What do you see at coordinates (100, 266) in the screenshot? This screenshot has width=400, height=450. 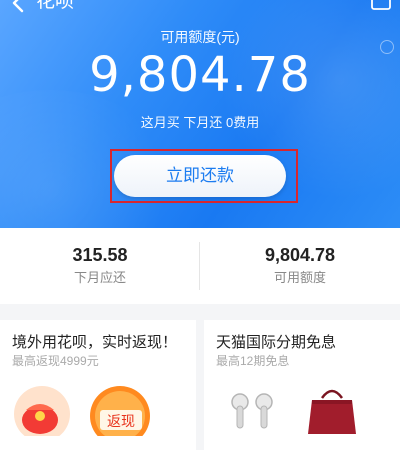 I see `next-month-due-stat: 315.58 下月应还` at bounding box center [100, 266].